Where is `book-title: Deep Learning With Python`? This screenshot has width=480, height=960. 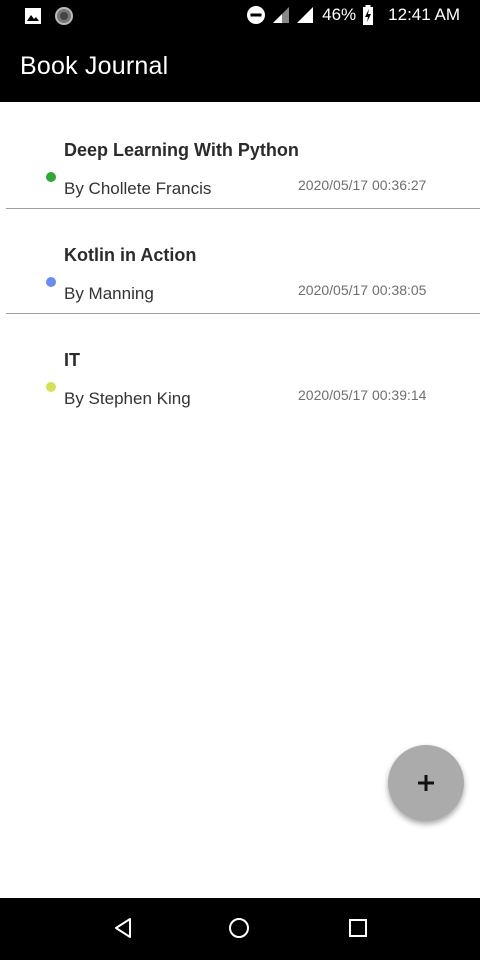 book-title: Deep Learning With Python is located at coordinates (181, 150).